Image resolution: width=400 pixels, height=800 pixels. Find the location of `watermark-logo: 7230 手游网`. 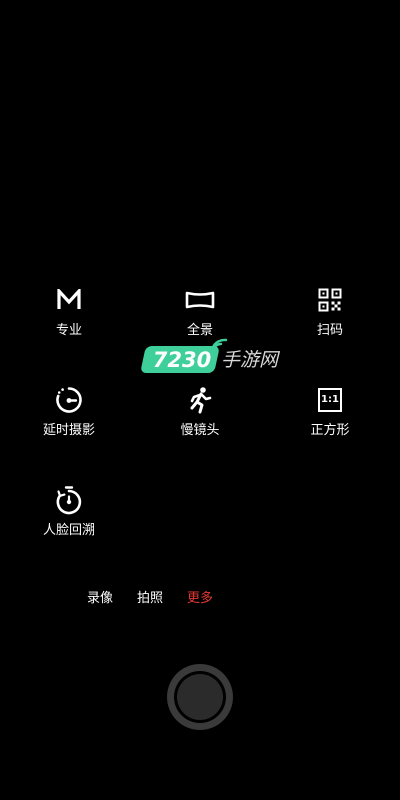

watermark-logo: 7230 手游网 is located at coordinates (216, 358).